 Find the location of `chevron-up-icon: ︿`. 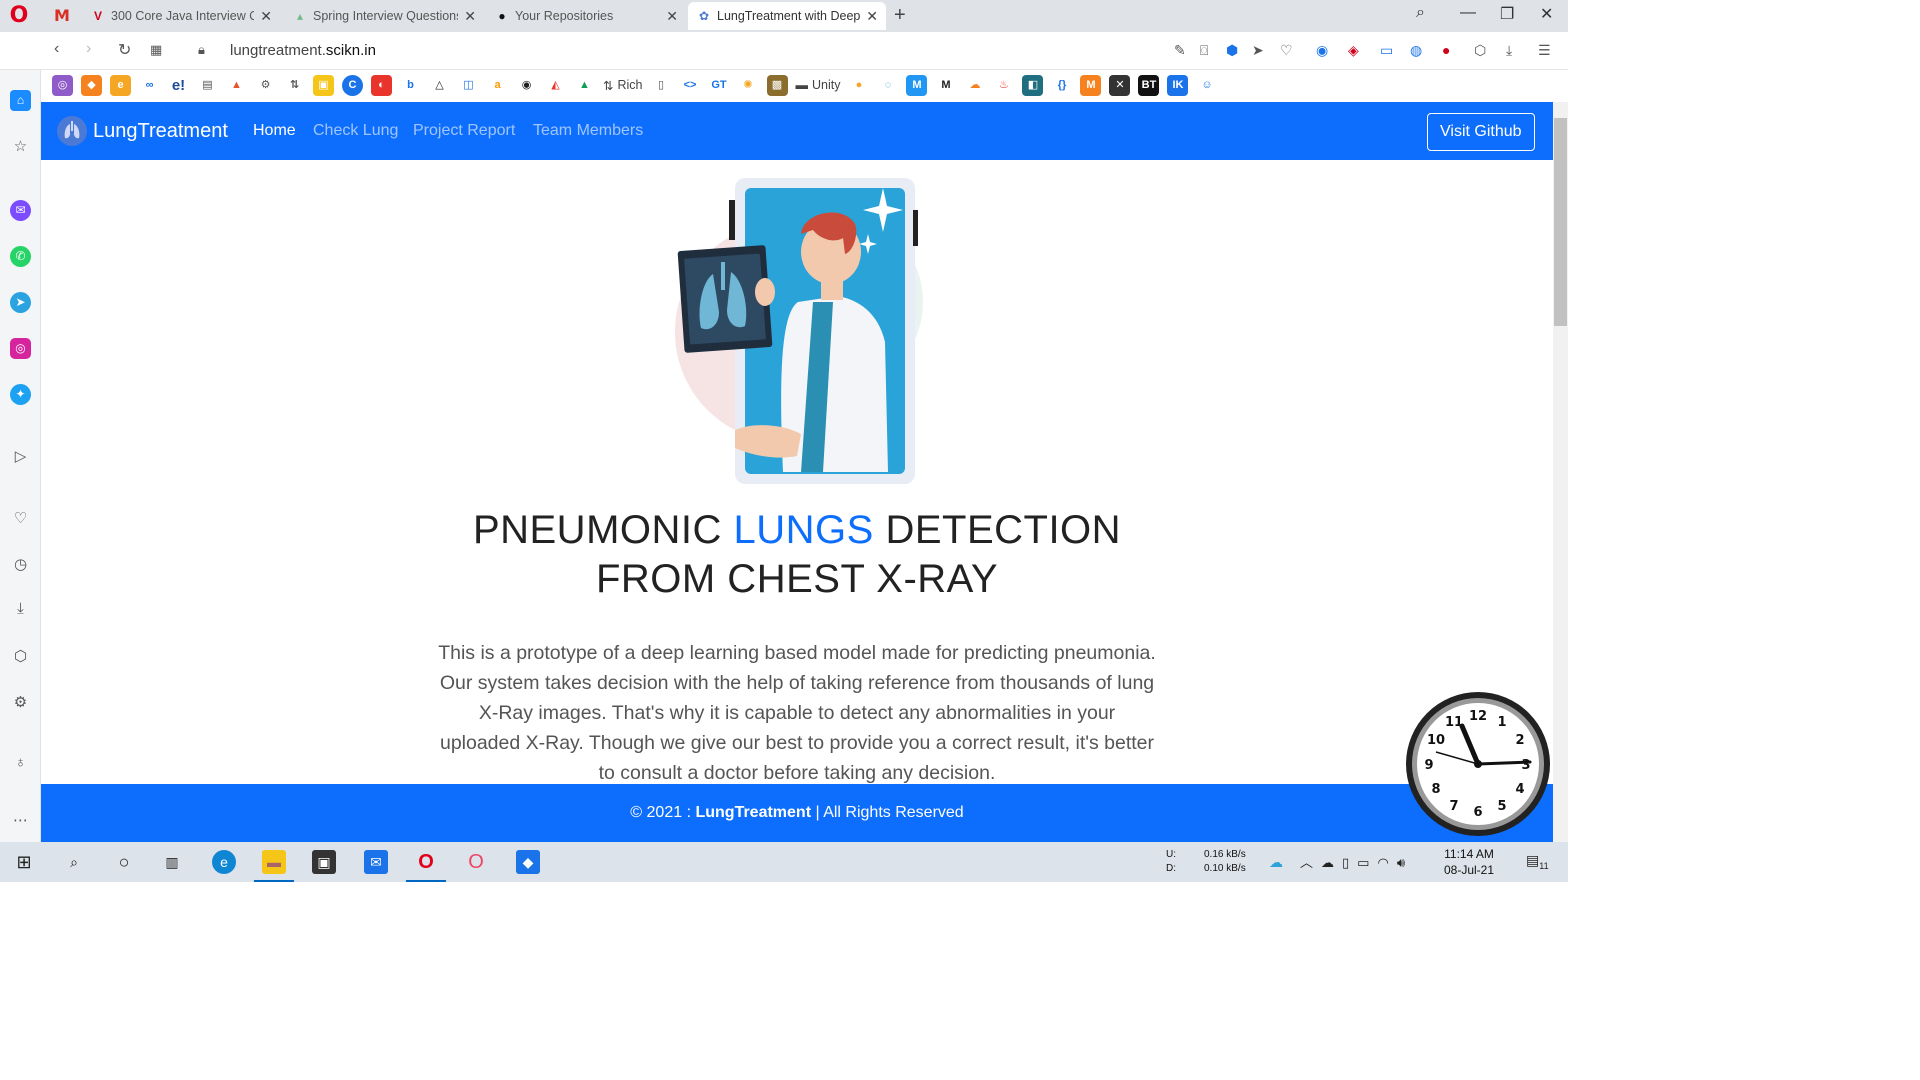

chevron-up-icon: ︿ is located at coordinates (1310, 862).